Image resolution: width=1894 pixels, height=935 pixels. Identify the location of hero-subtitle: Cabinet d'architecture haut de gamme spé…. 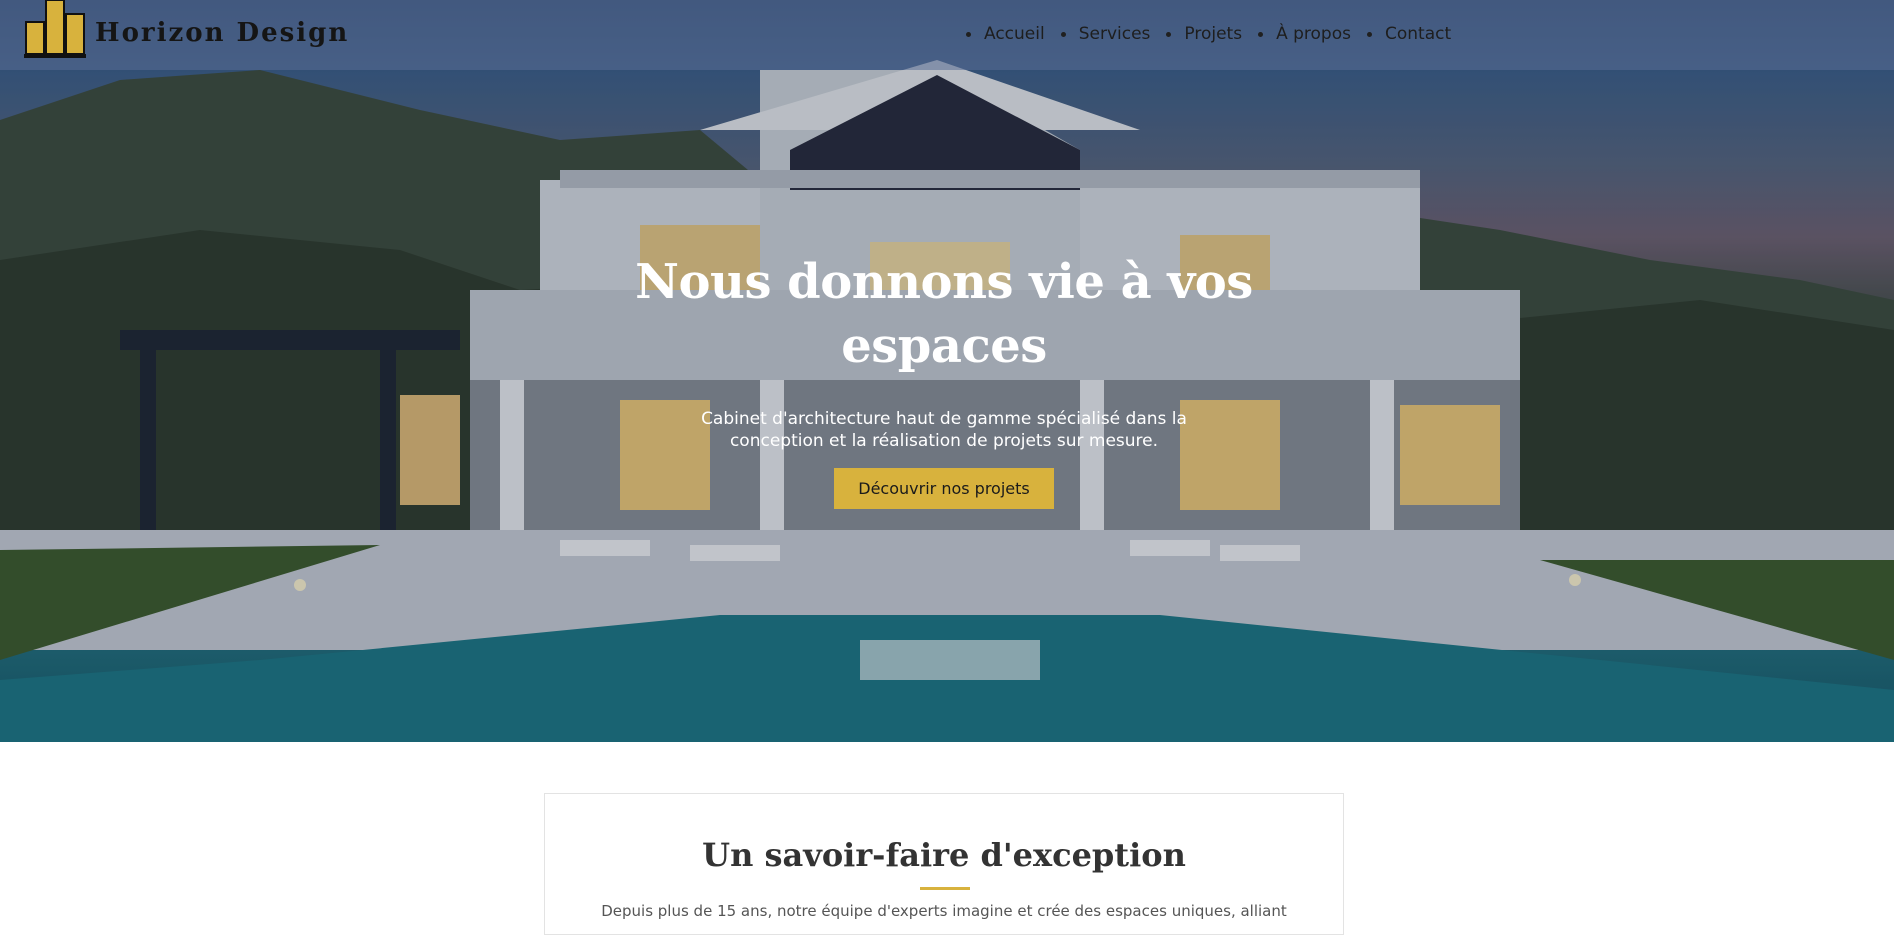
(944, 430).